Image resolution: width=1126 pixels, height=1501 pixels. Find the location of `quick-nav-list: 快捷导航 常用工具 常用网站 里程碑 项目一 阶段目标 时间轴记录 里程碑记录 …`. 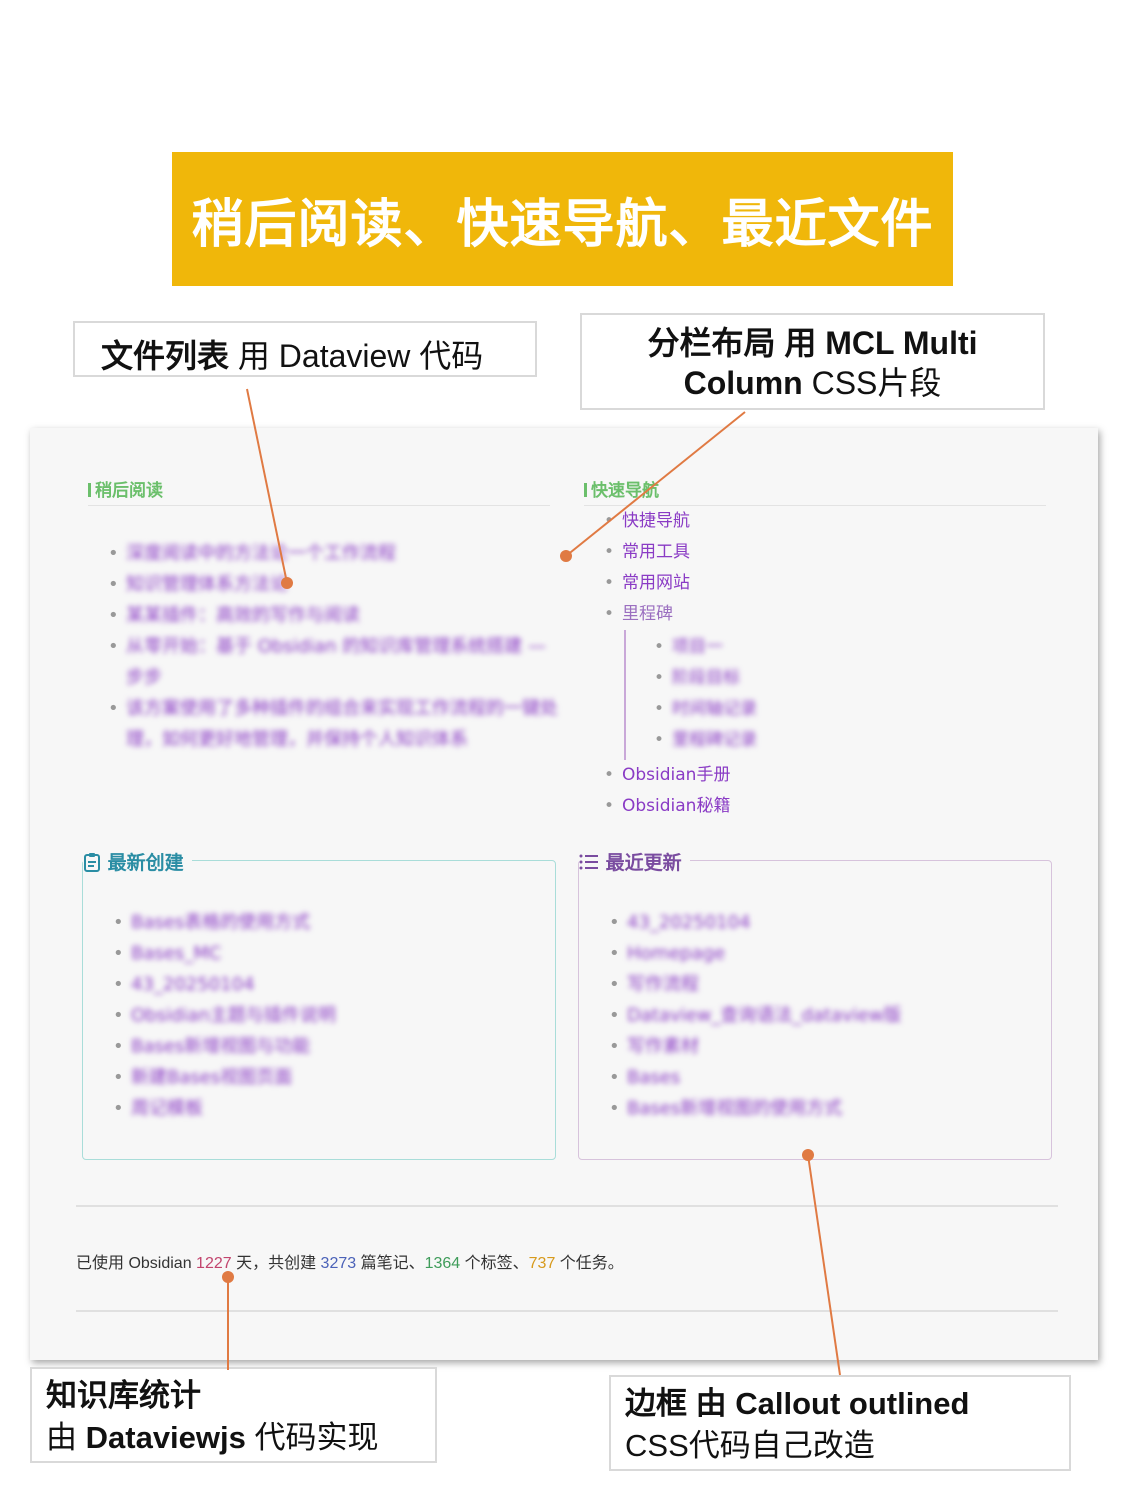

quick-nav-list: 快捷导航 常用工具 常用网站 里程碑 项目一 阶段目标 时间轴记录 里程碑记录 … is located at coordinates (826, 664).